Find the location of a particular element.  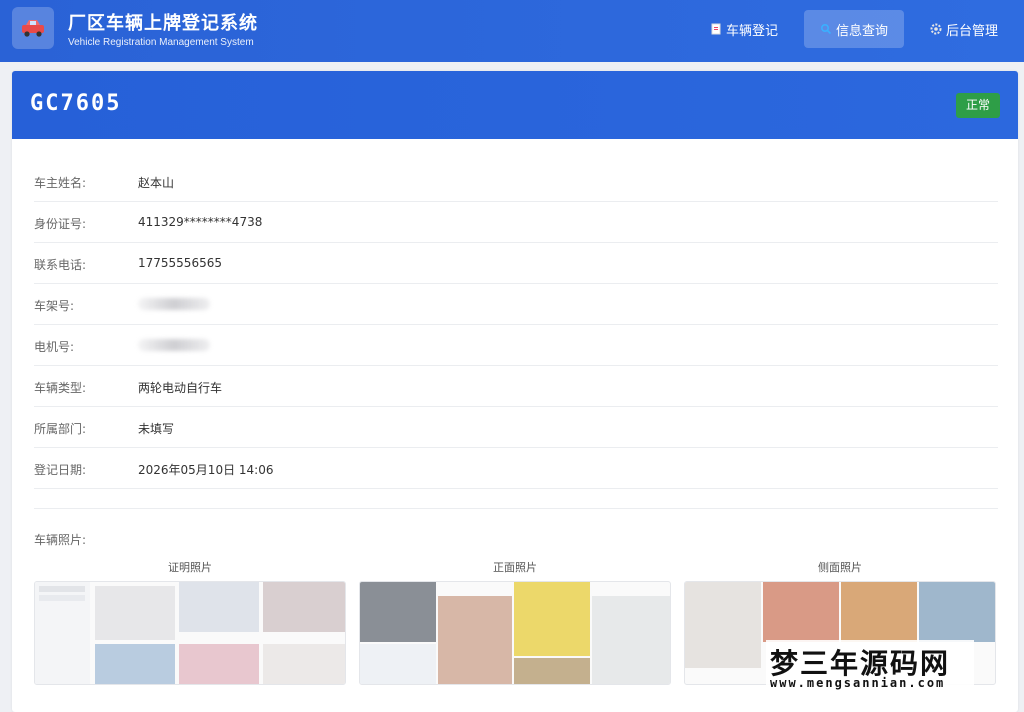

system-subtitle: Vehicle Registration Management System is located at coordinates (161, 42).